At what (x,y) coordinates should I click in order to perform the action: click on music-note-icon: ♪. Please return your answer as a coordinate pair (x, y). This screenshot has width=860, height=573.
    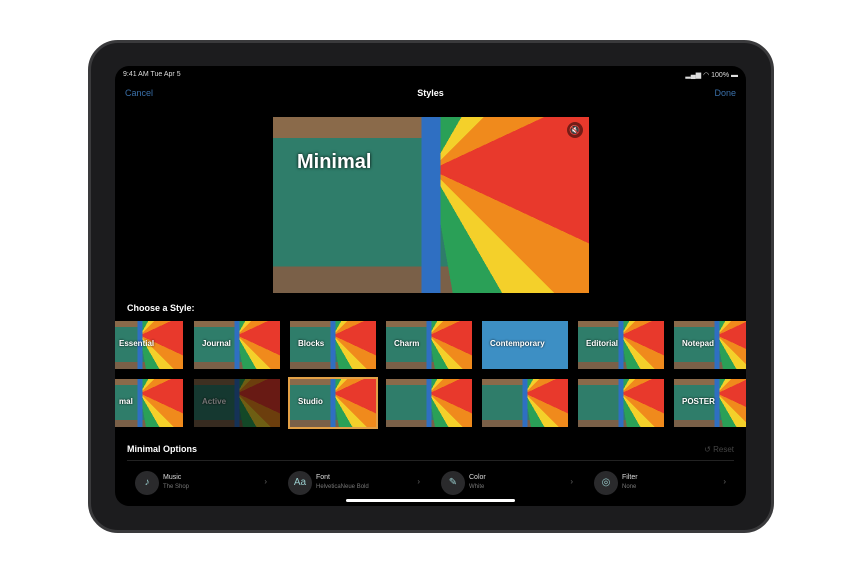
    Looking at the image, I should click on (147, 483).